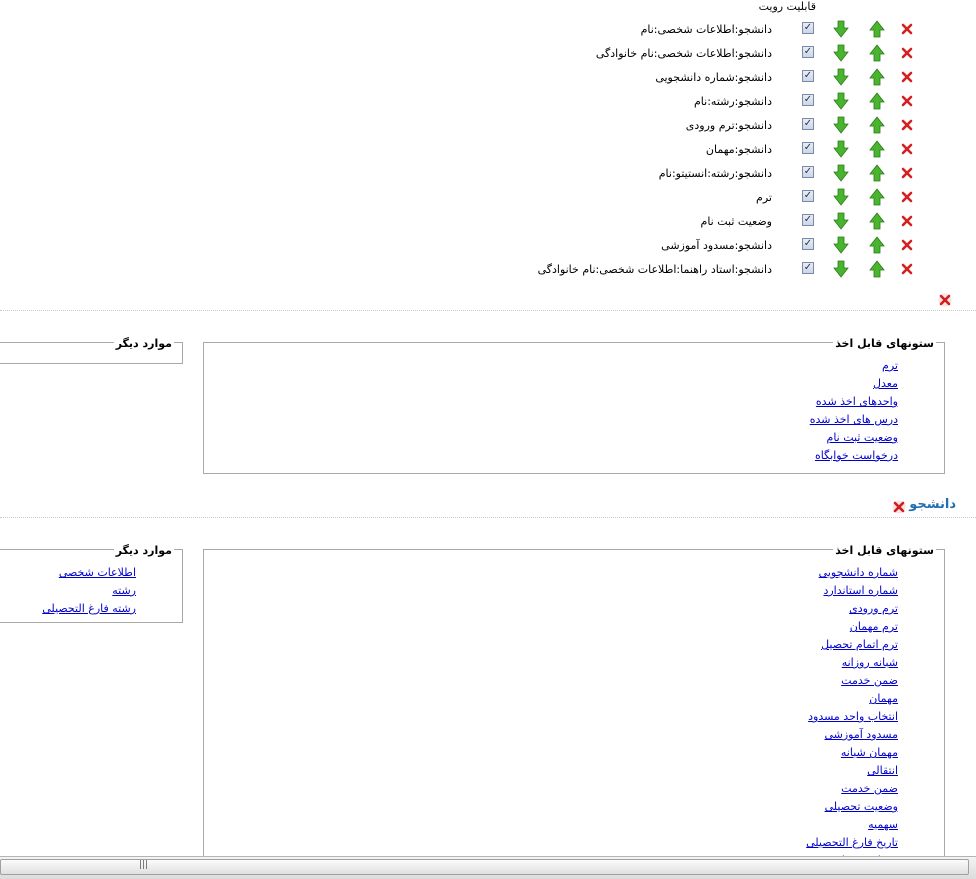  I want to click on student-available-column-link: شماره استاندارد, so click(852, 591).